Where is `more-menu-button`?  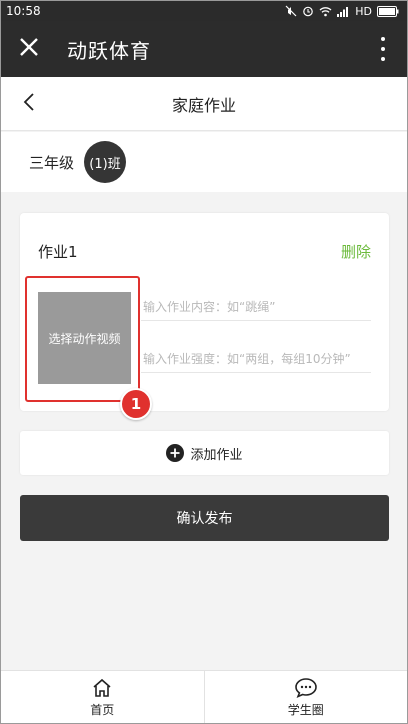 more-menu-button is located at coordinates (383, 49).